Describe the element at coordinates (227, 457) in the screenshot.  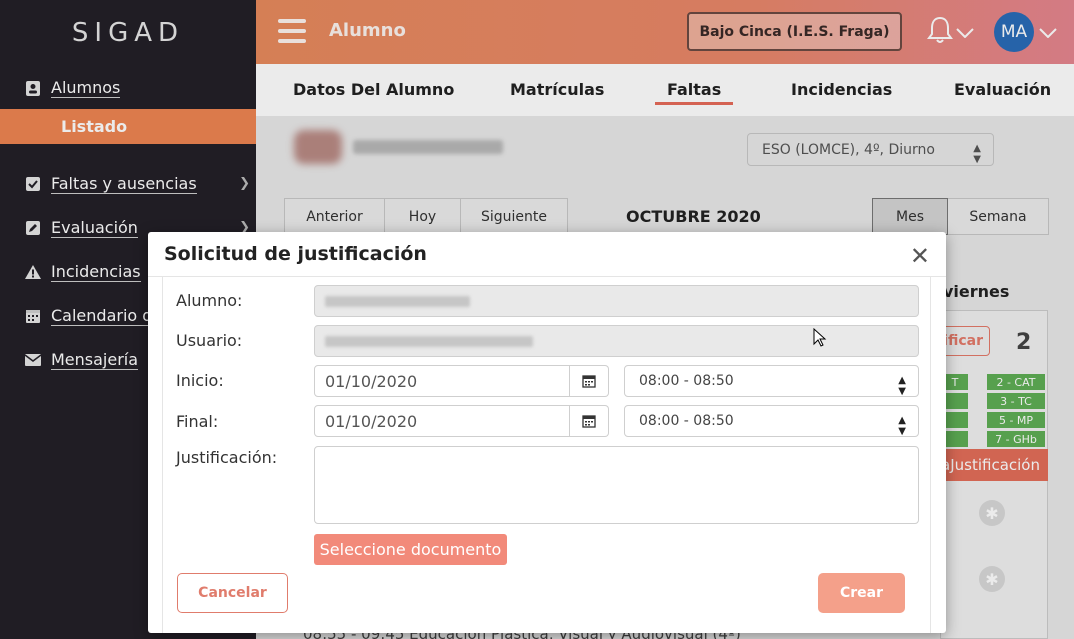
I see `justificacion-label: Justificación:` at that location.